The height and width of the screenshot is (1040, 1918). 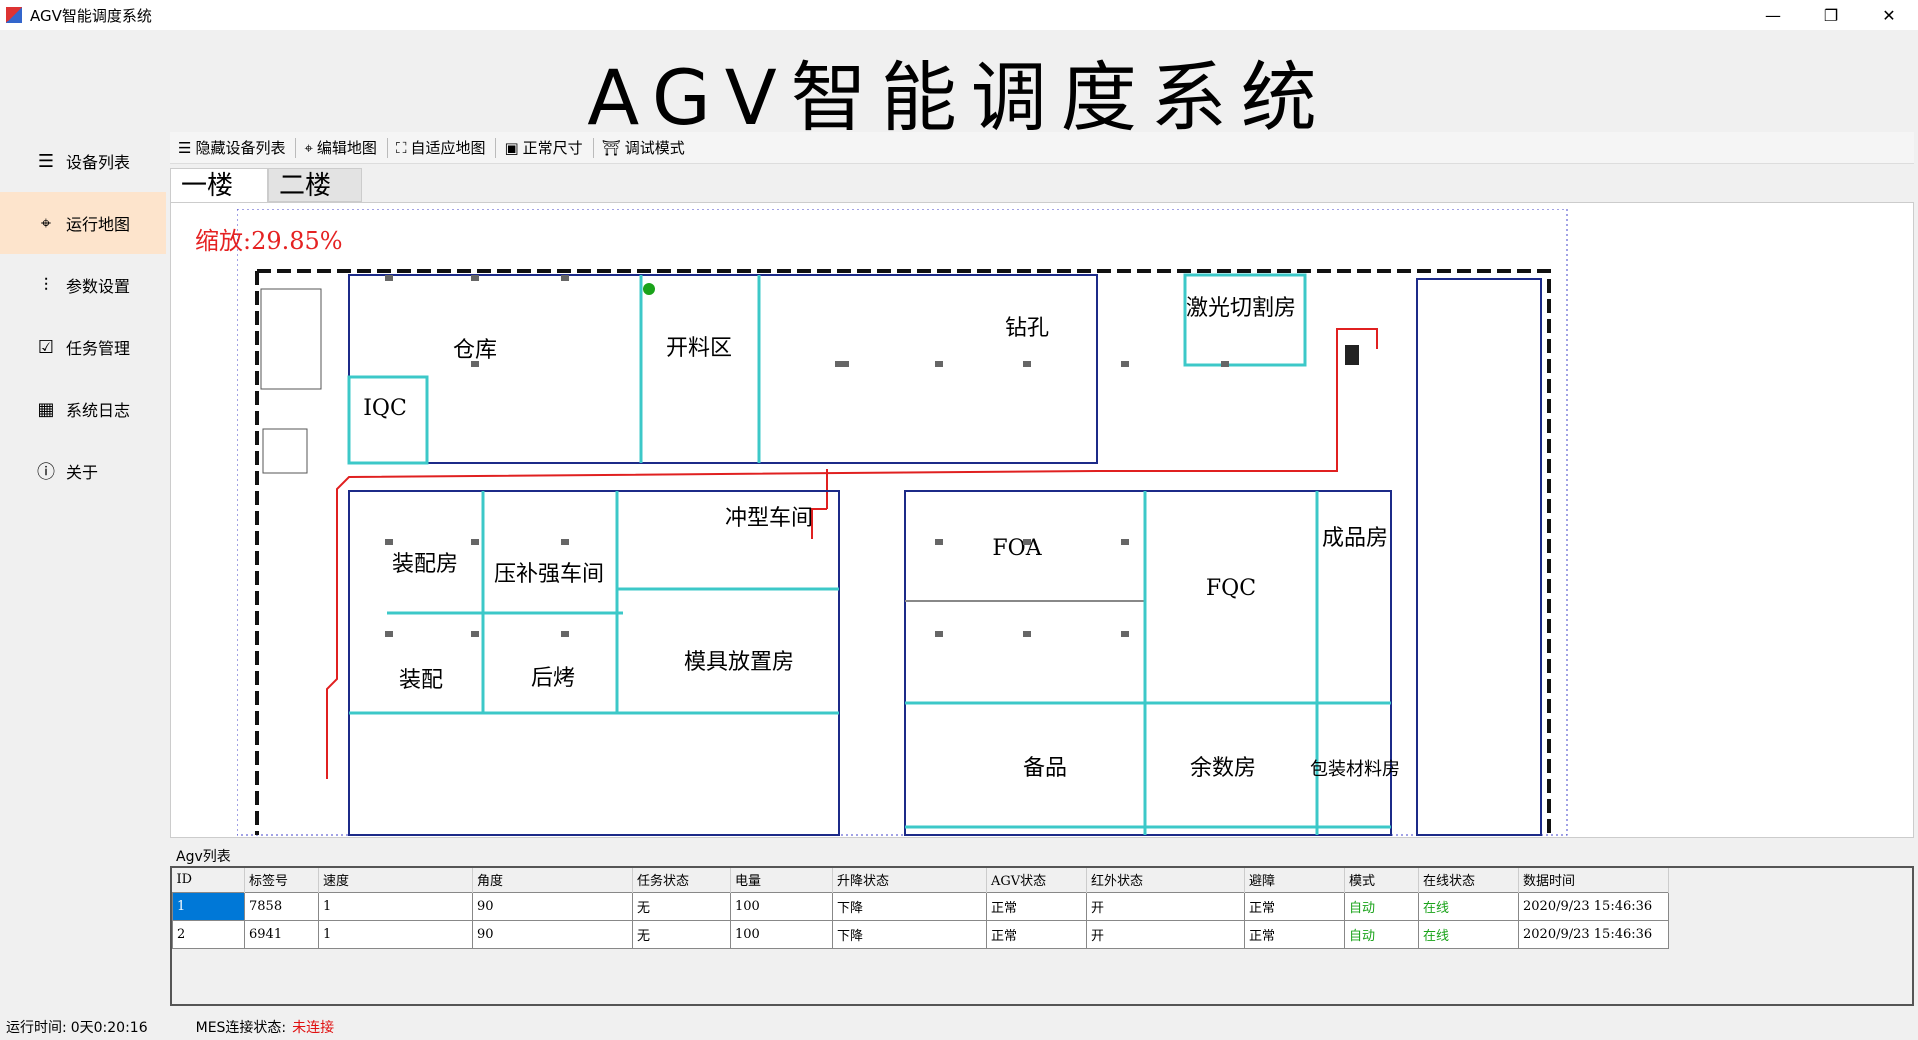 What do you see at coordinates (959, 97) in the screenshot?
I see `page-title: AGV智能调度系统` at bounding box center [959, 97].